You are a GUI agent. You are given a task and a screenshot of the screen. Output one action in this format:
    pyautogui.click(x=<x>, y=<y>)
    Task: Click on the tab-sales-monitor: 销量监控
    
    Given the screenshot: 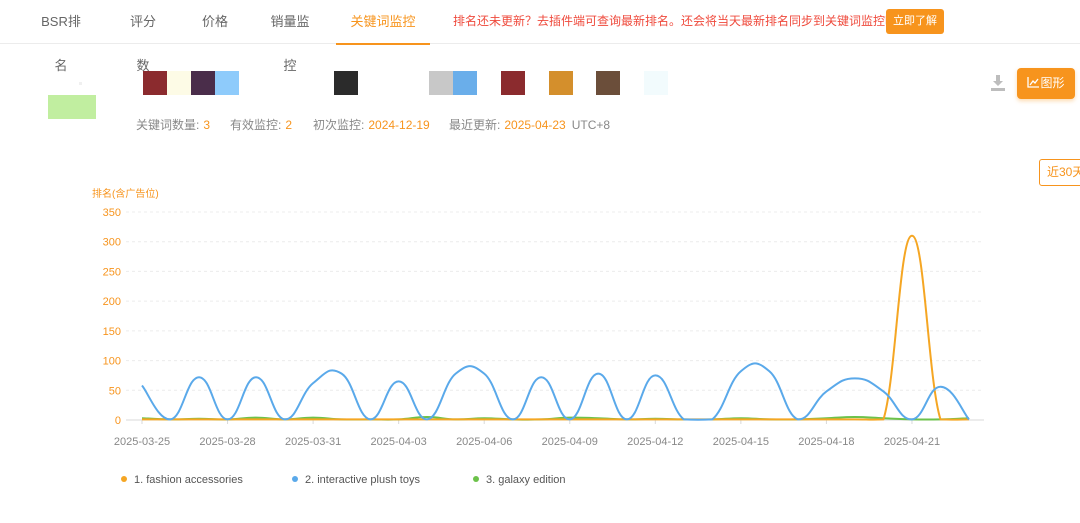 What is the action you would take?
    pyautogui.click(x=290, y=36)
    